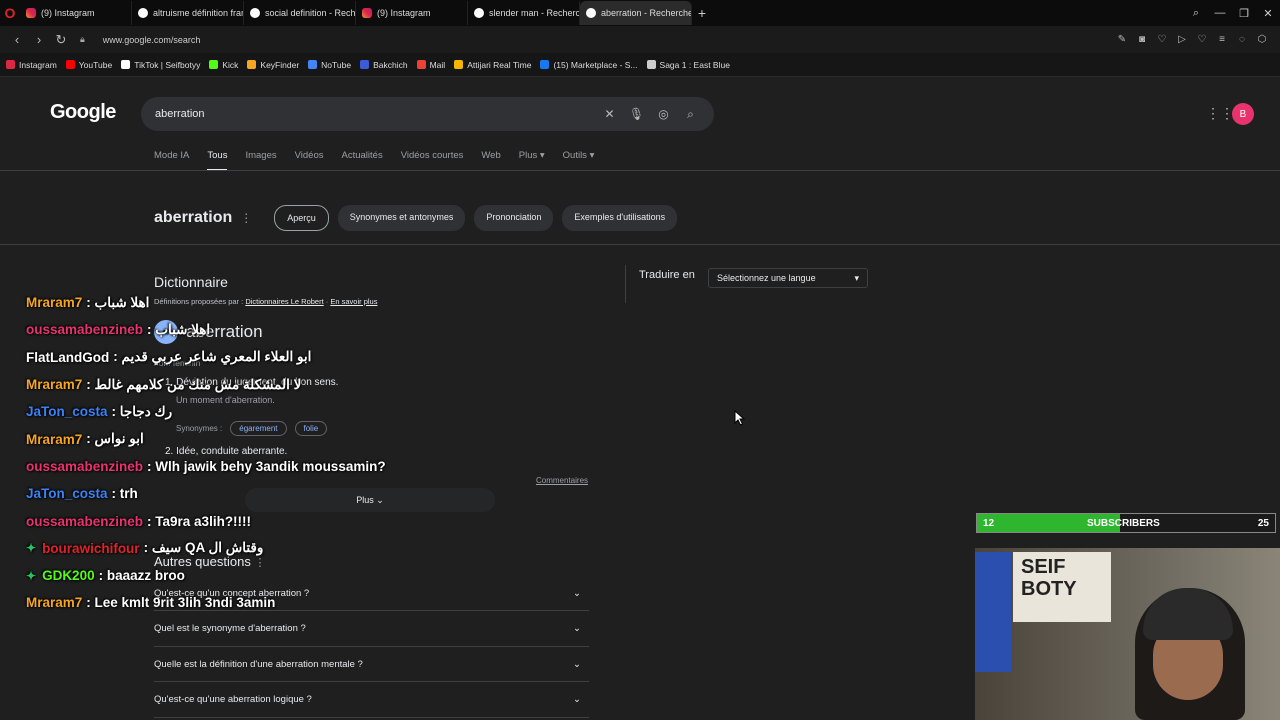  I want to click on bookmark-item: Attijari Real Time, so click(492, 65).